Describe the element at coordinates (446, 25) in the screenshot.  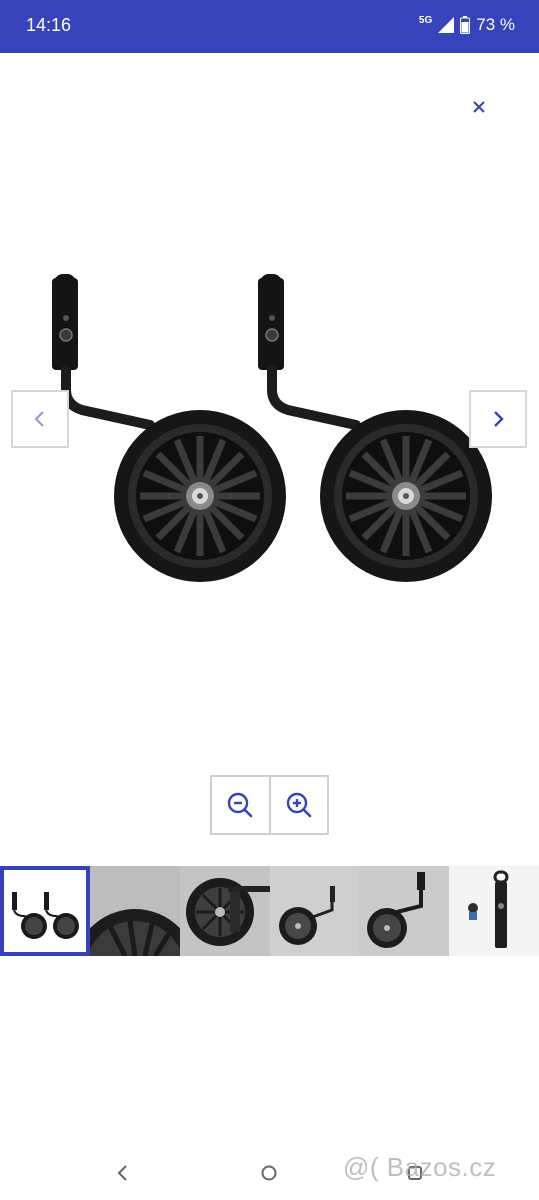
I see `signal-icon` at that location.